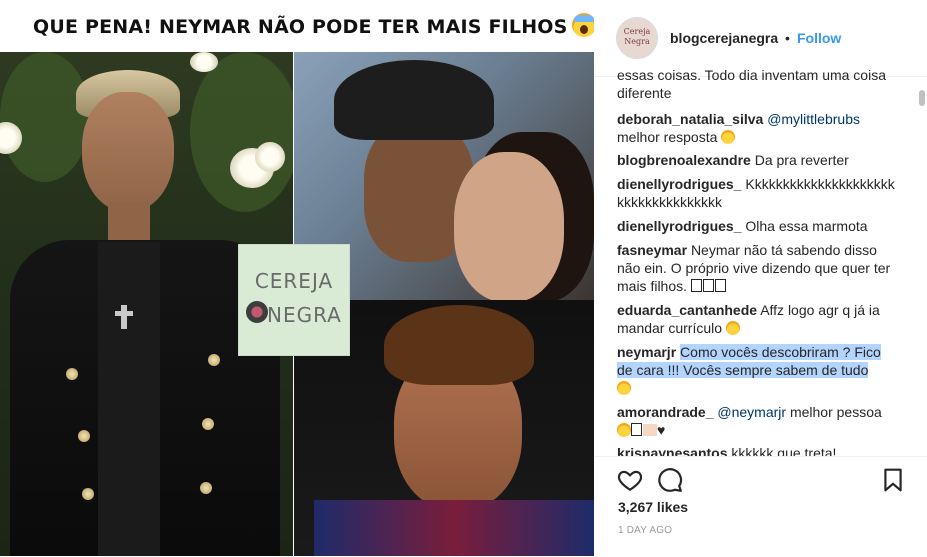 The width and height of the screenshot is (927, 557). I want to click on comment-mention: @neymarjr, so click(751, 412).